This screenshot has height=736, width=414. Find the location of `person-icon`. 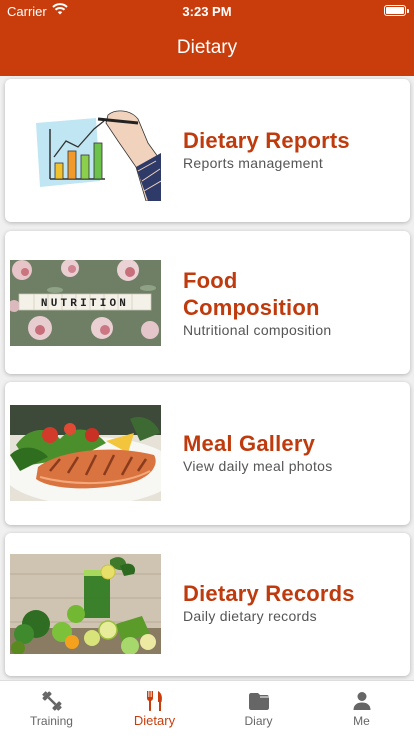

person-icon is located at coordinates (361, 701).